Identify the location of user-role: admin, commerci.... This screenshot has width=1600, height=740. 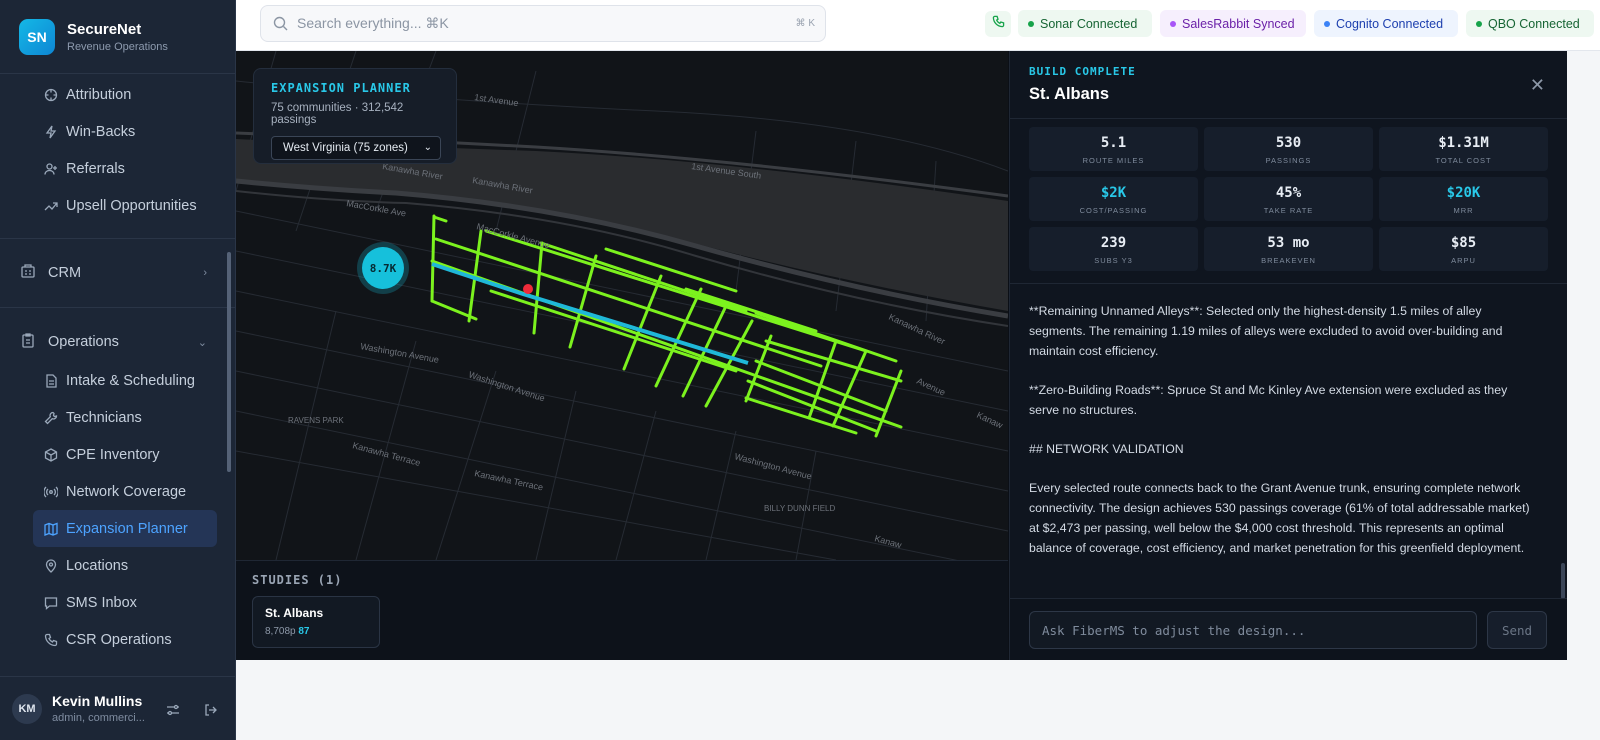
(98, 718).